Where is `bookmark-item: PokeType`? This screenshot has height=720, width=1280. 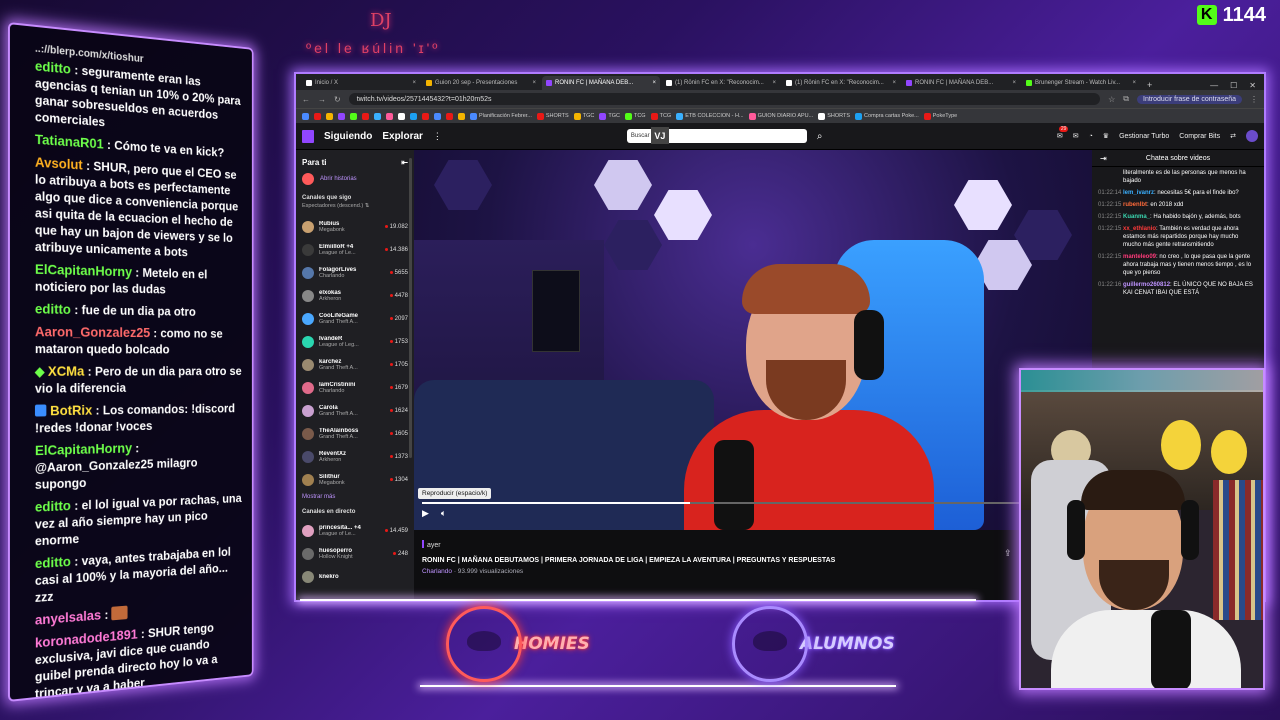
bookmark-item: PokeType is located at coordinates (940, 116).